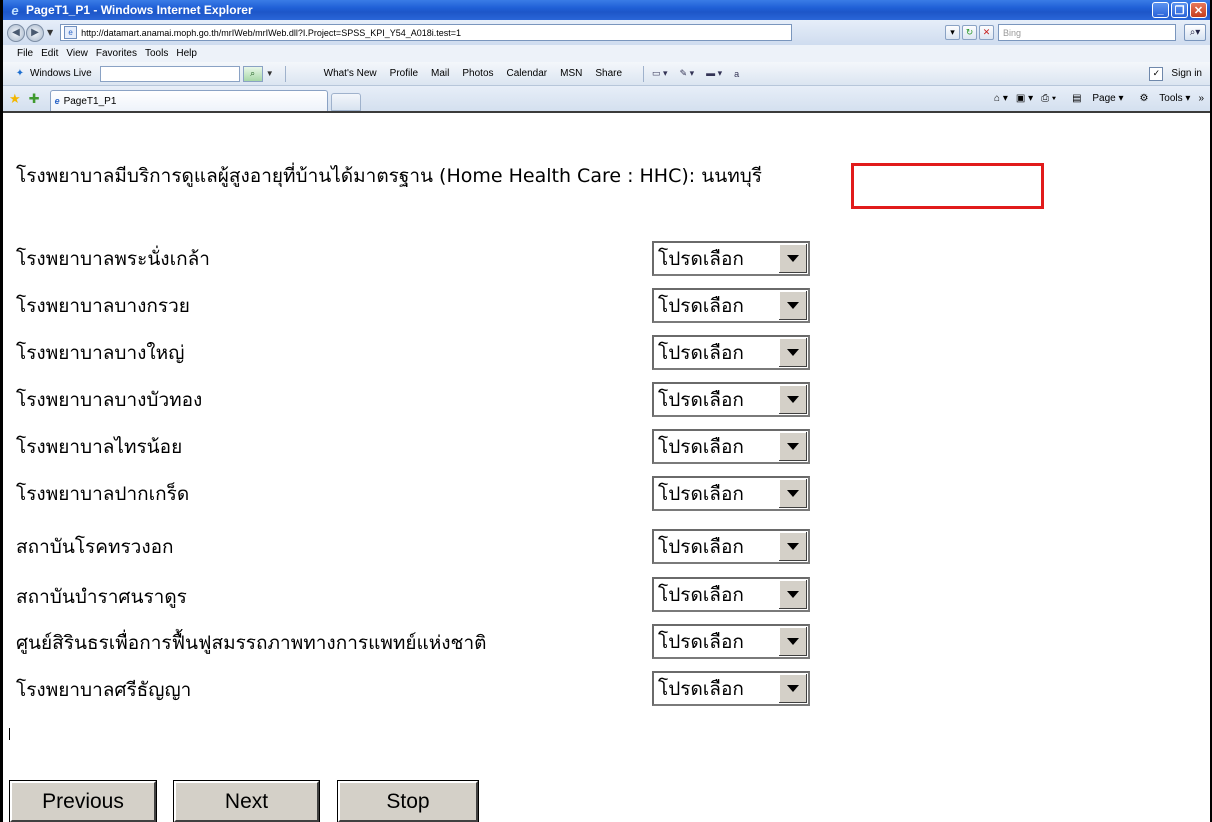  What do you see at coordinates (35, 32) in the screenshot?
I see `forward-button: ▶` at bounding box center [35, 32].